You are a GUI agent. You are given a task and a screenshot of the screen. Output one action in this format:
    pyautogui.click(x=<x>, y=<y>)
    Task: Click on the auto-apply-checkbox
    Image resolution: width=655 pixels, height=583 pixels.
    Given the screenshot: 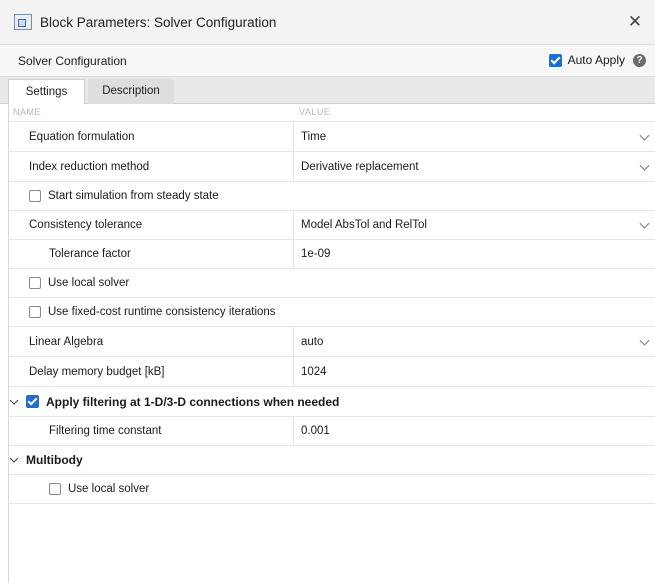 What is the action you would take?
    pyautogui.click(x=555, y=60)
    